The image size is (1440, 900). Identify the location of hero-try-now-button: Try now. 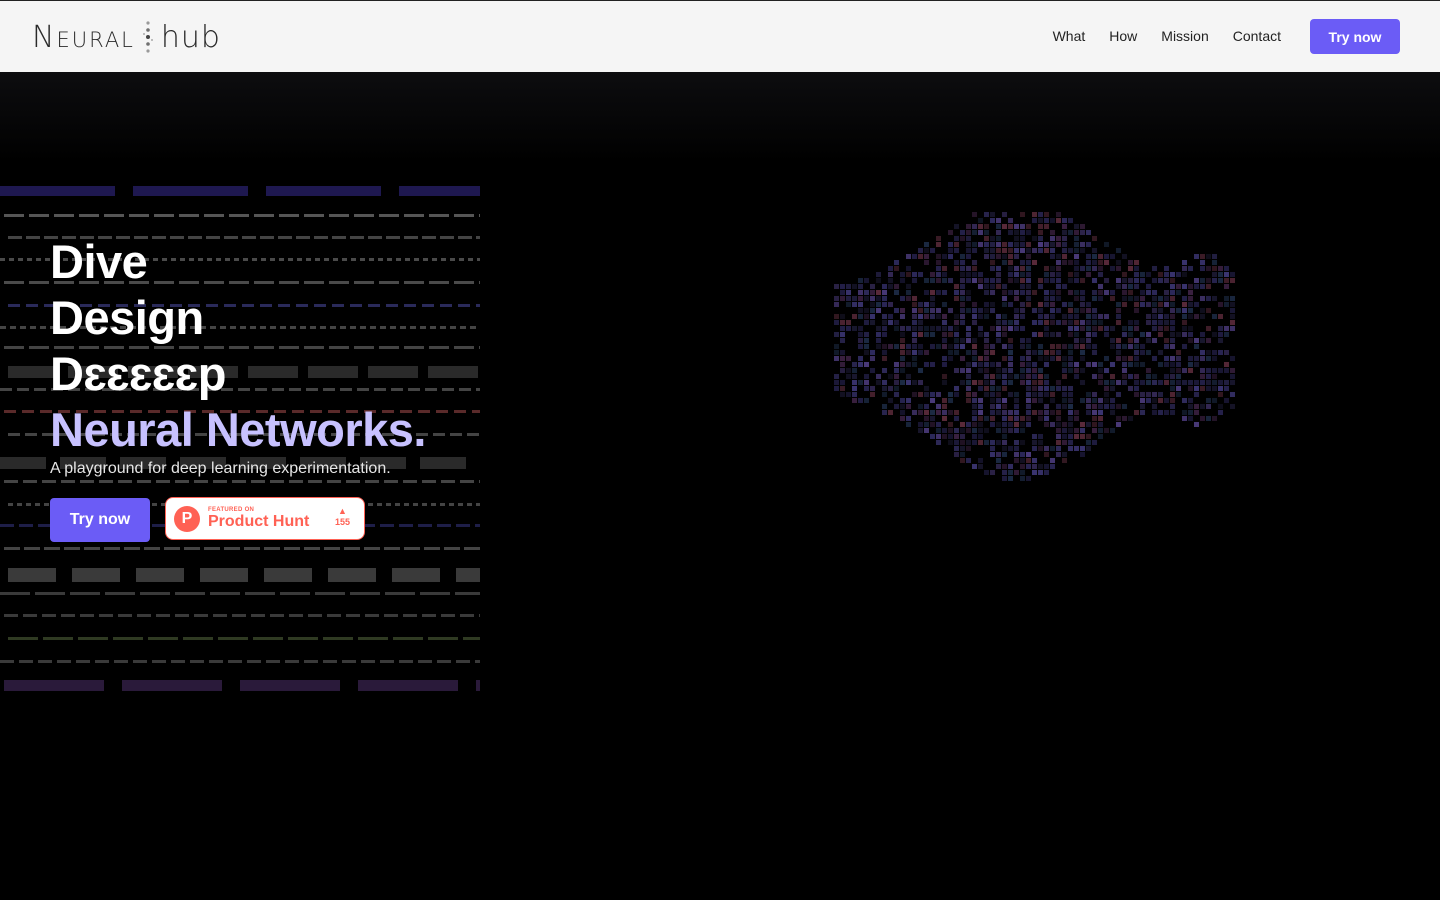
(100, 520).